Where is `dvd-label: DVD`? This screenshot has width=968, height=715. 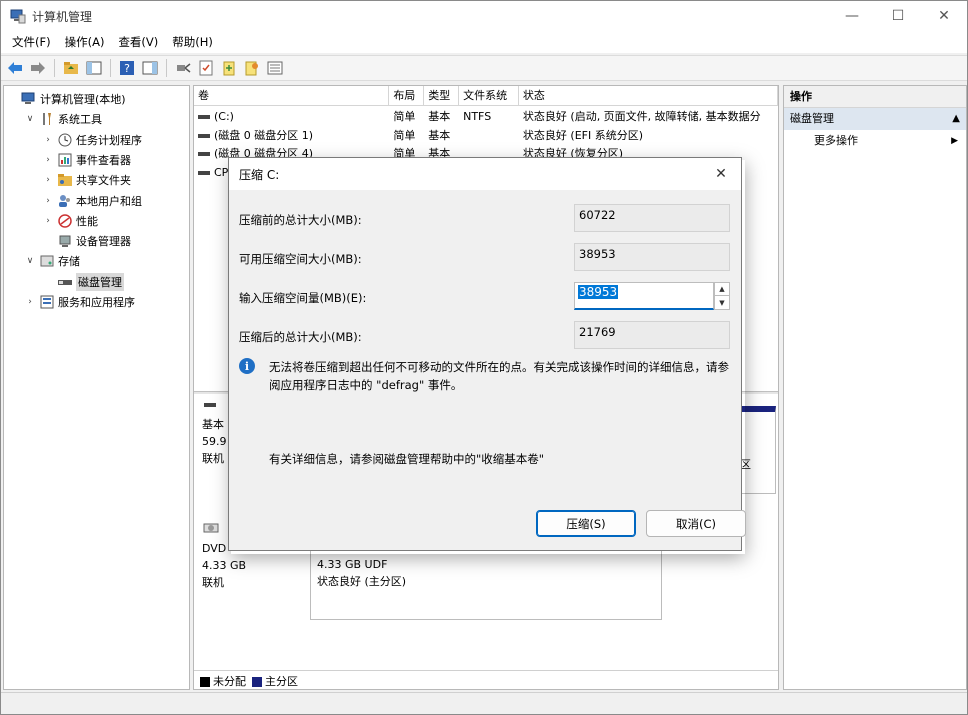 dvd-label: DVD is located at coordinates (214, 548).